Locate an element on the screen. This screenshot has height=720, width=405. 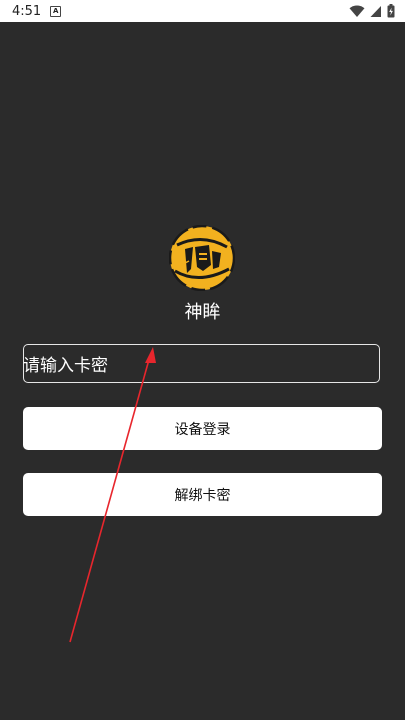
app-title: 神眸 is located at coordinates (202, 312).